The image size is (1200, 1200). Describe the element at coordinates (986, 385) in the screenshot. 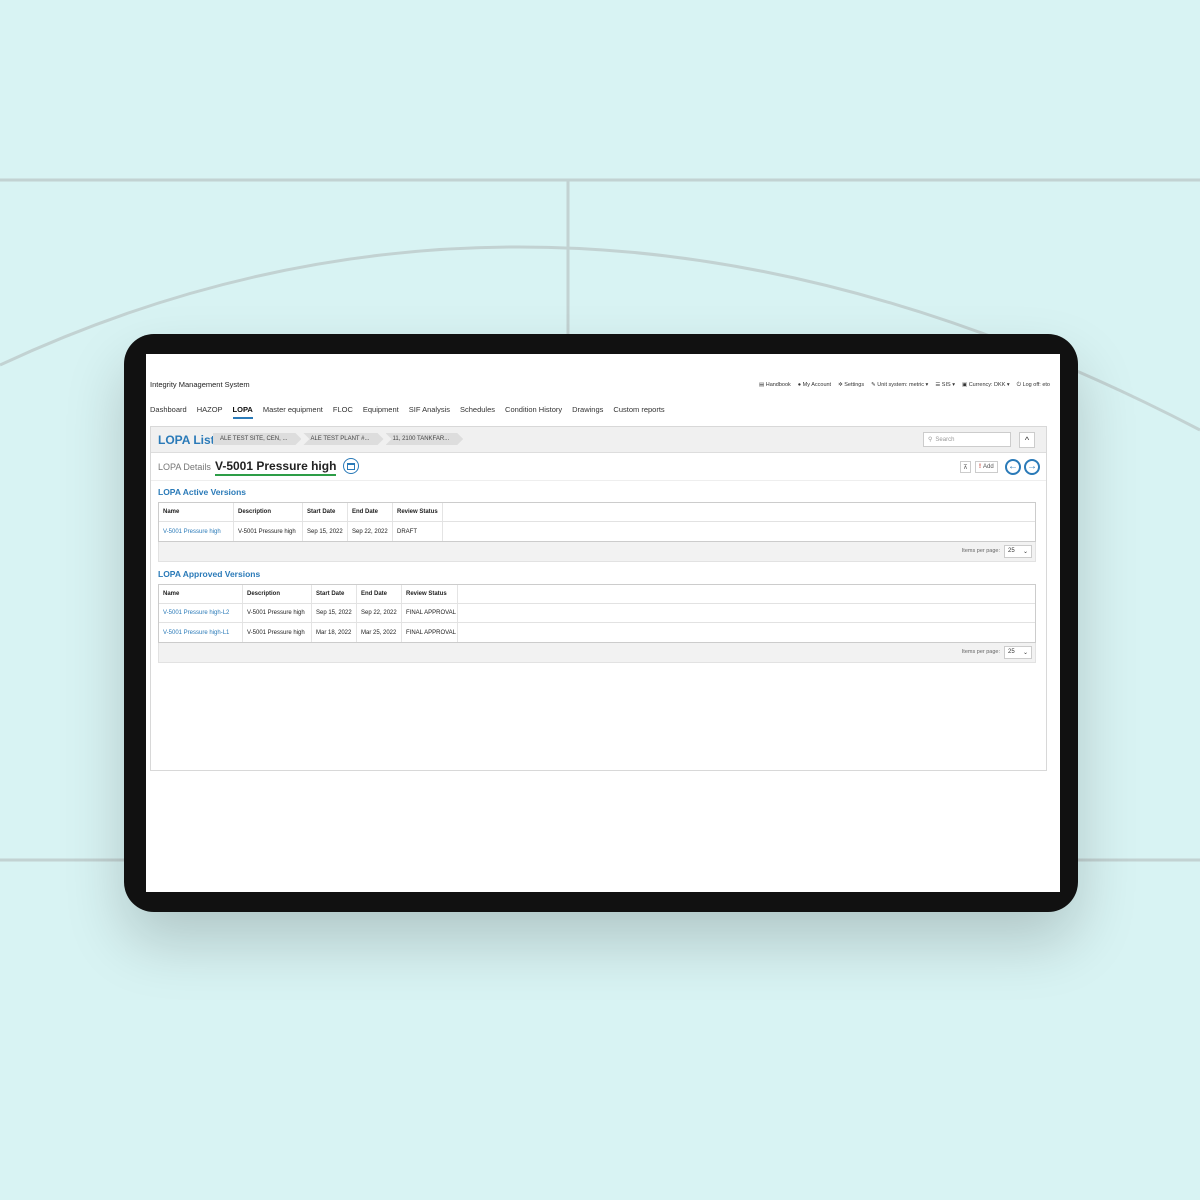

I see `currency-dropdown: ▣ Currency: DKK ▾` at that location.